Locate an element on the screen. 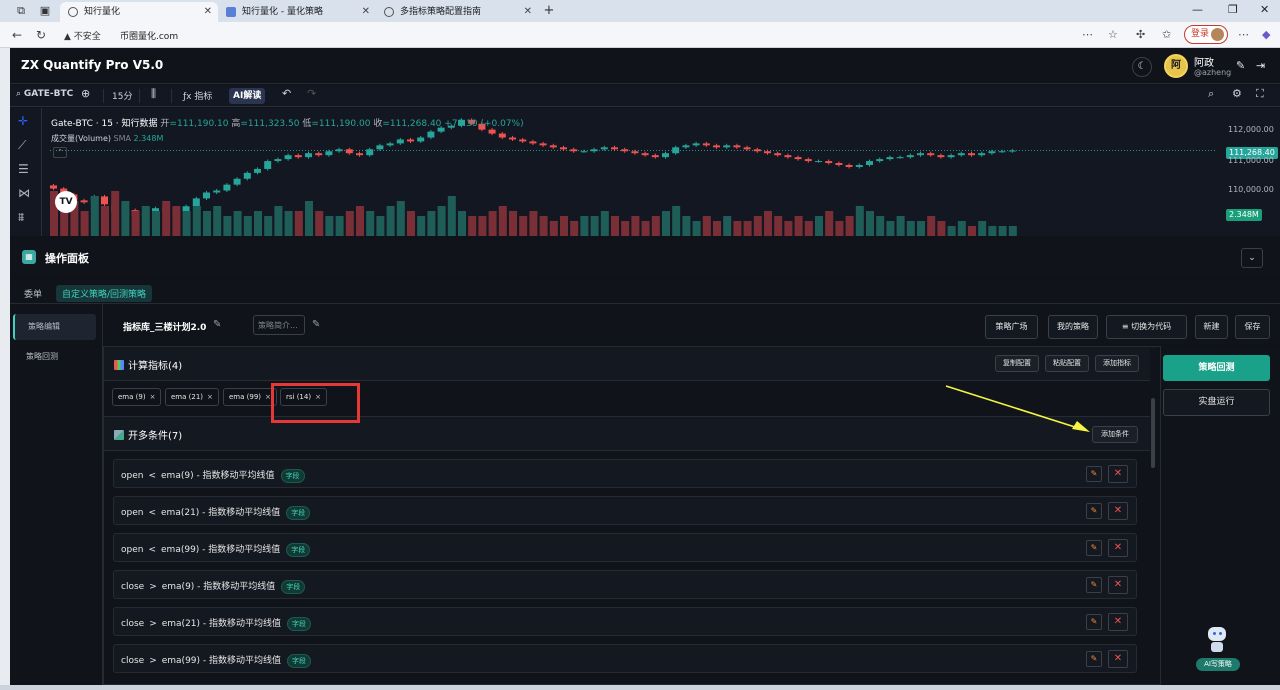 The height and width of the screenshot is (690, 1280). editor-scrollbar-thumb is located at coordinates (1153, 433).